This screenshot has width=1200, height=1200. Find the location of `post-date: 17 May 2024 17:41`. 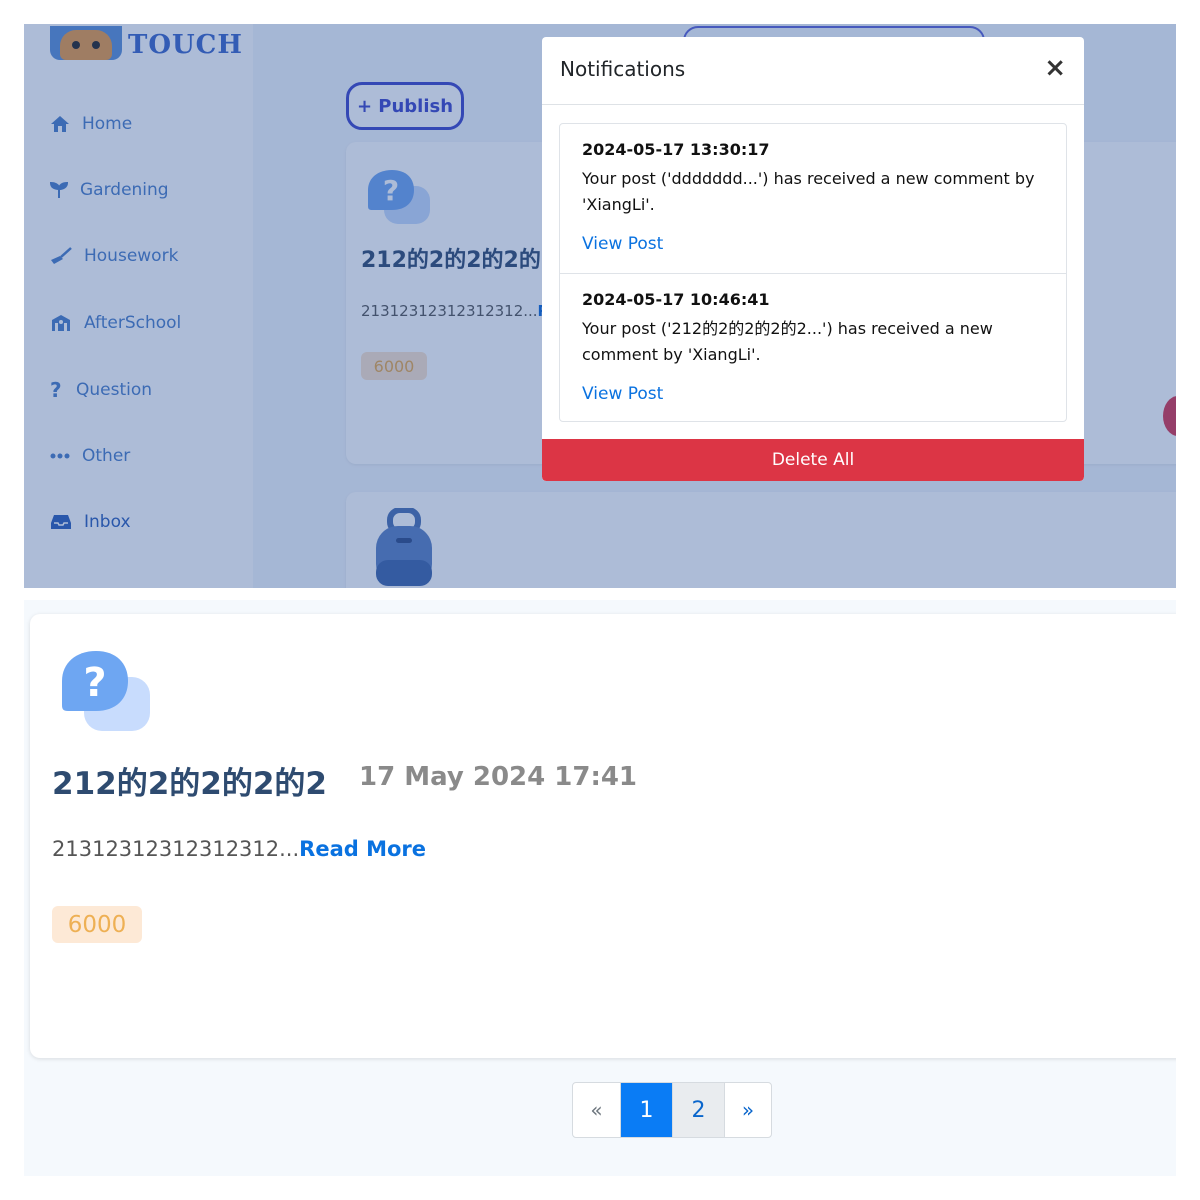

post-date: 17 May 2024 17:41 is located at coordinates (498, 777).